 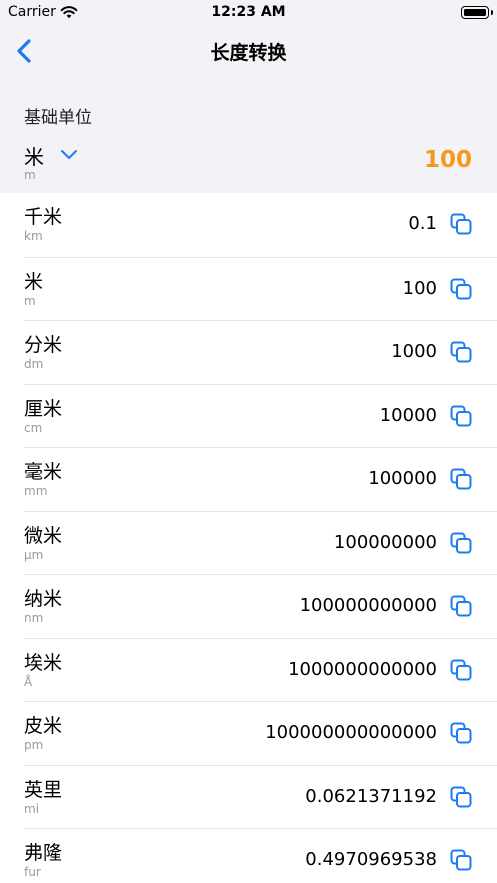 What do you see at coordinates (422, 223) in the screenshot?
I see `unit-value: 0.1` at bounding box center [422, 223].